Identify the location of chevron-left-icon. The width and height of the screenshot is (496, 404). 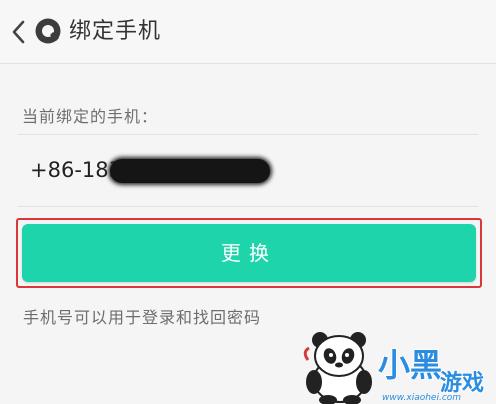
(19, 32).